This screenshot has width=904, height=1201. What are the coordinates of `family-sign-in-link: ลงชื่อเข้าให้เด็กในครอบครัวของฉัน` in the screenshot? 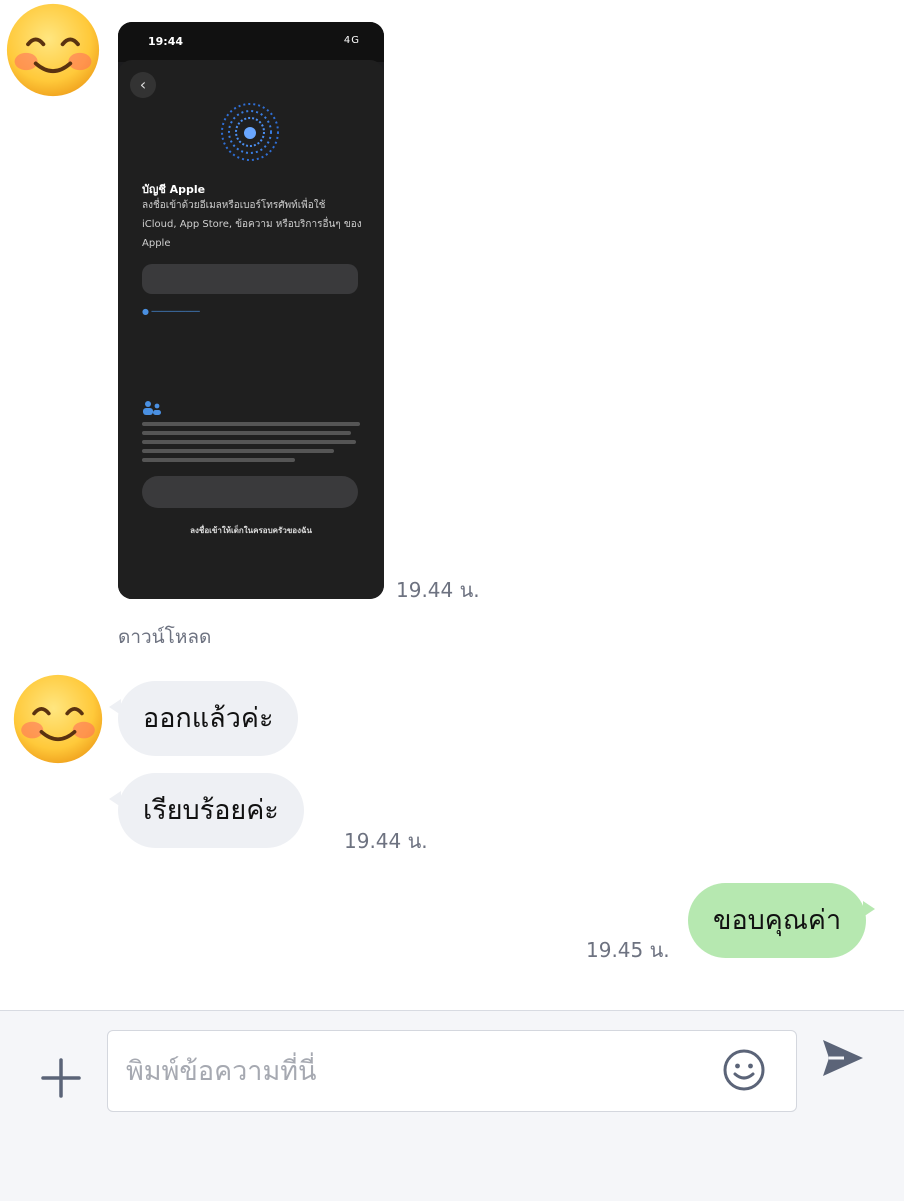 It's located at (251, 530).